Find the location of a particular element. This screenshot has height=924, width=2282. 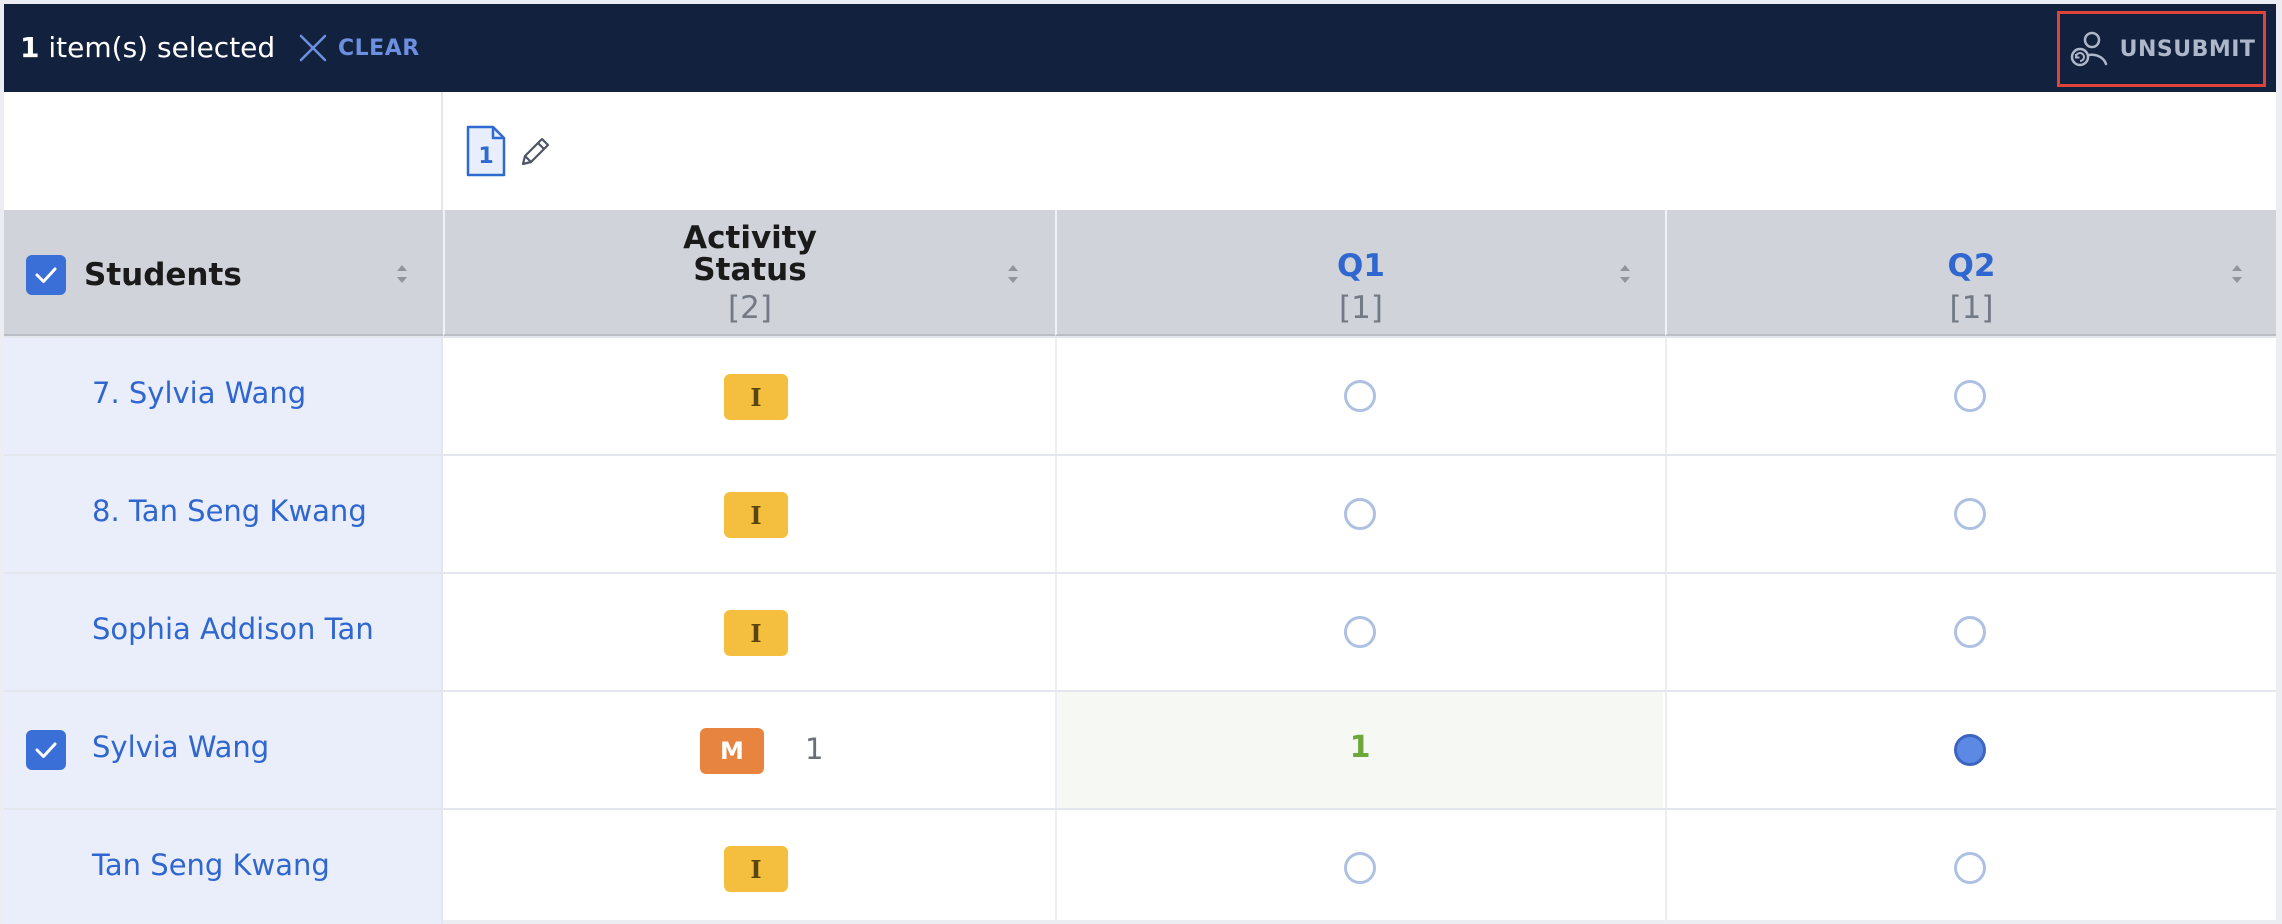

student-name-cell: Sophia Addison Tan is located at coordinates (223, 632).